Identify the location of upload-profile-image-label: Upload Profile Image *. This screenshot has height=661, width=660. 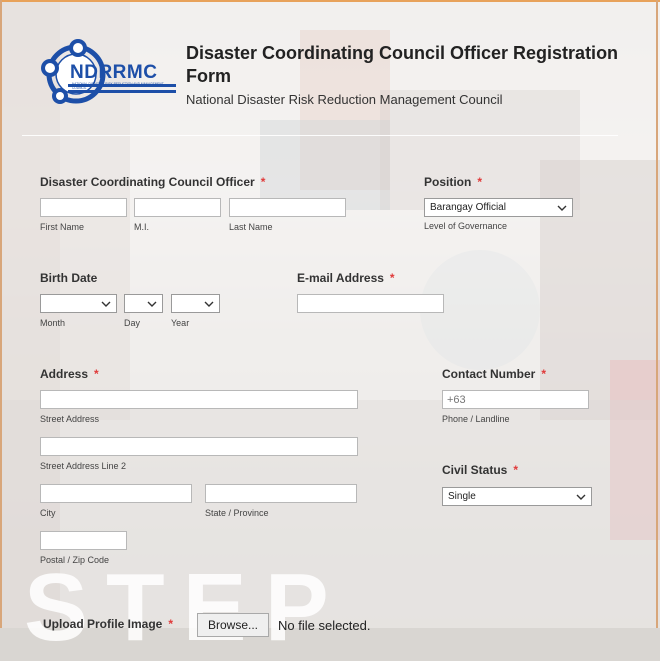
(108, 624).